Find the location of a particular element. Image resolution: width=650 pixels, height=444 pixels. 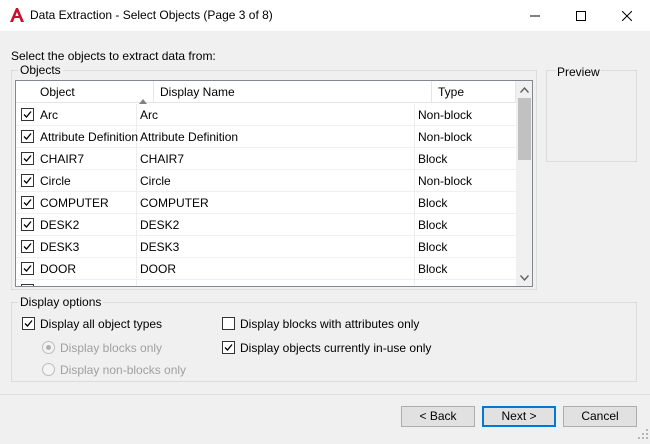

cell-display-name: DESK2 is located at coordinates (159, 225).